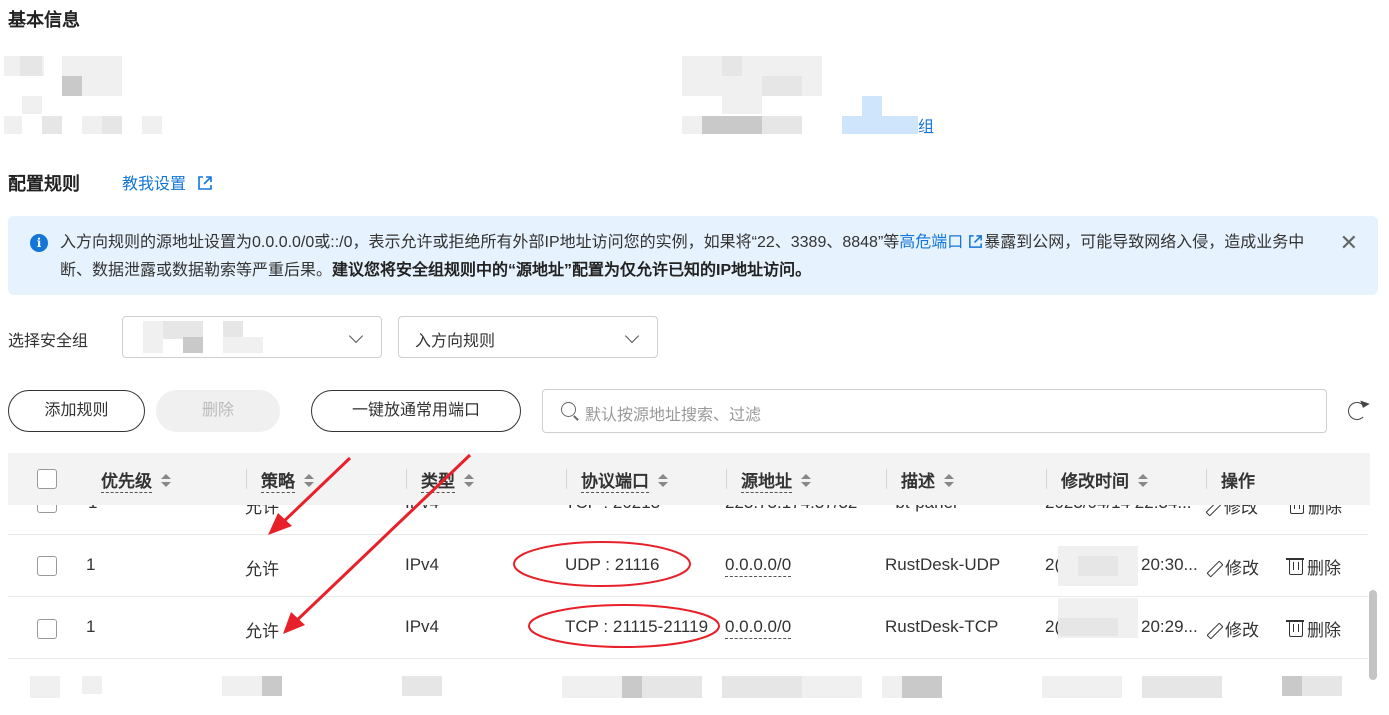 The height and width of the screenshot is (715, 1389). I want to click on help-link: 教我设置, so click(168, 182).